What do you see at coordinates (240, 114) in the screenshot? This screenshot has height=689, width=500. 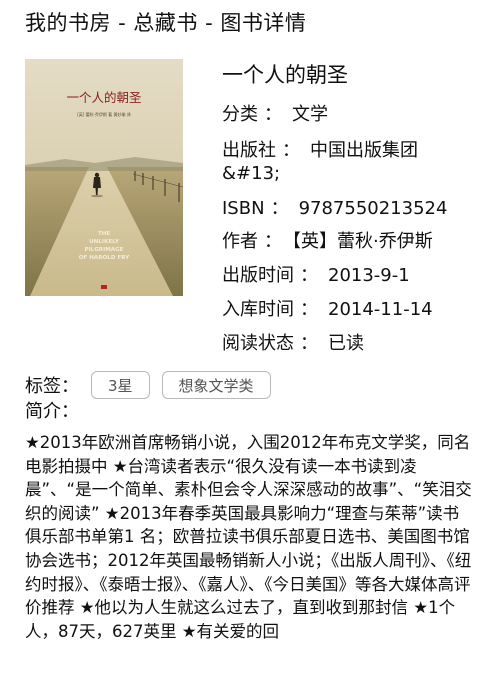 I see `meta-label: 分类` at bounding box center [240, 114].